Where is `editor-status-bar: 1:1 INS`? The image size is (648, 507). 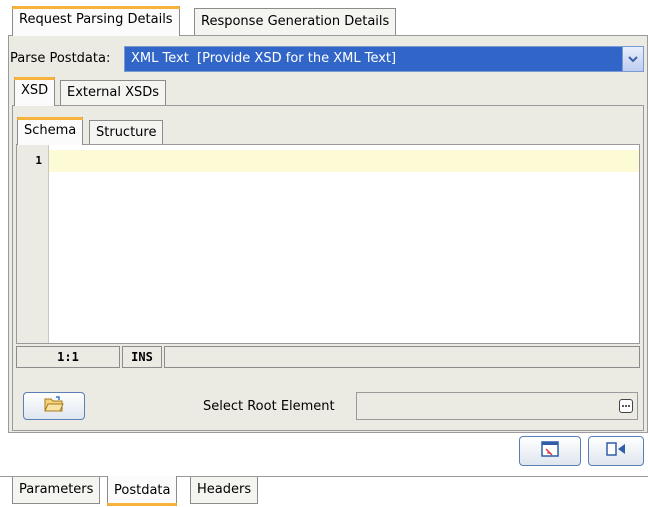
editor-status-bar: 1:1 INS is located at coordinates (328, 357).